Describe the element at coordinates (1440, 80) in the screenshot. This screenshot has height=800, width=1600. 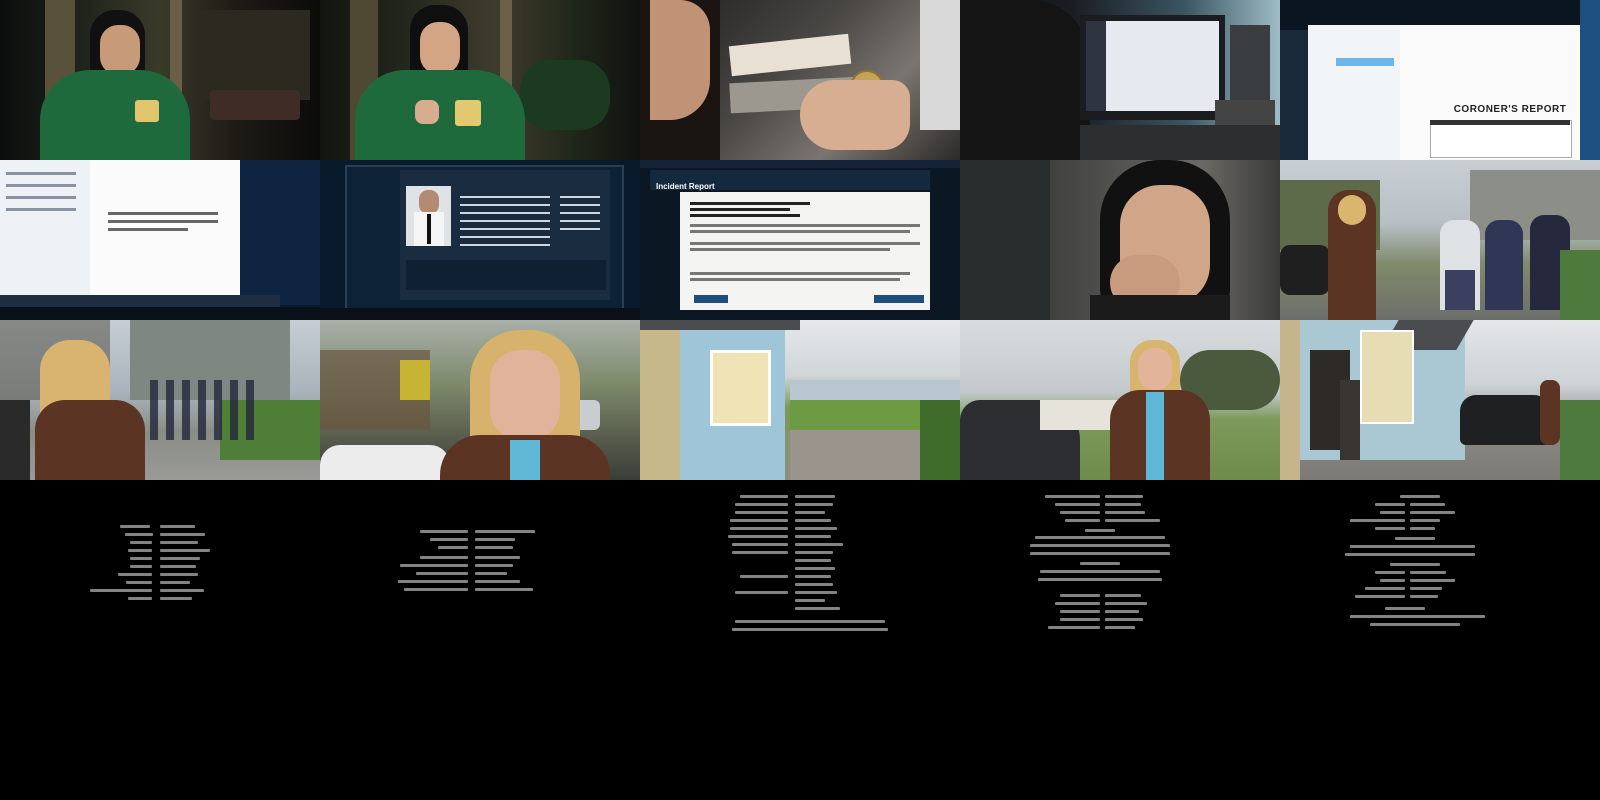
I see `frame-coroners-report-screen: CORONER'S REPORT` at that location.